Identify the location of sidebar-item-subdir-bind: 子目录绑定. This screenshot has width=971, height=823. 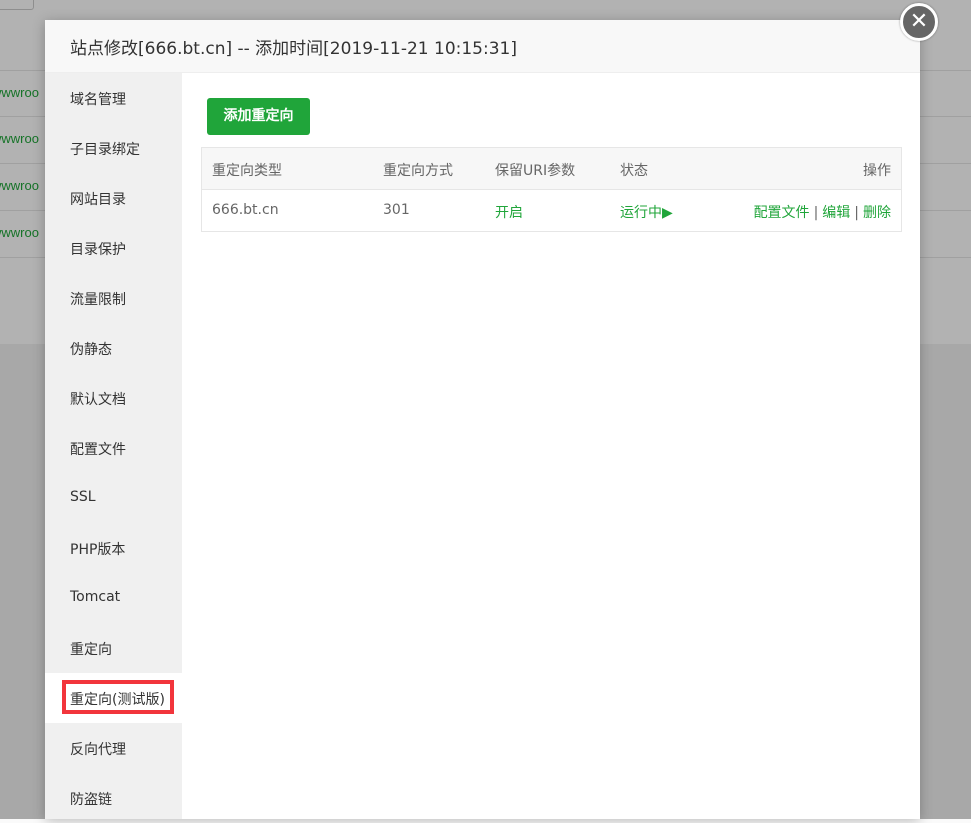
(113, 148).